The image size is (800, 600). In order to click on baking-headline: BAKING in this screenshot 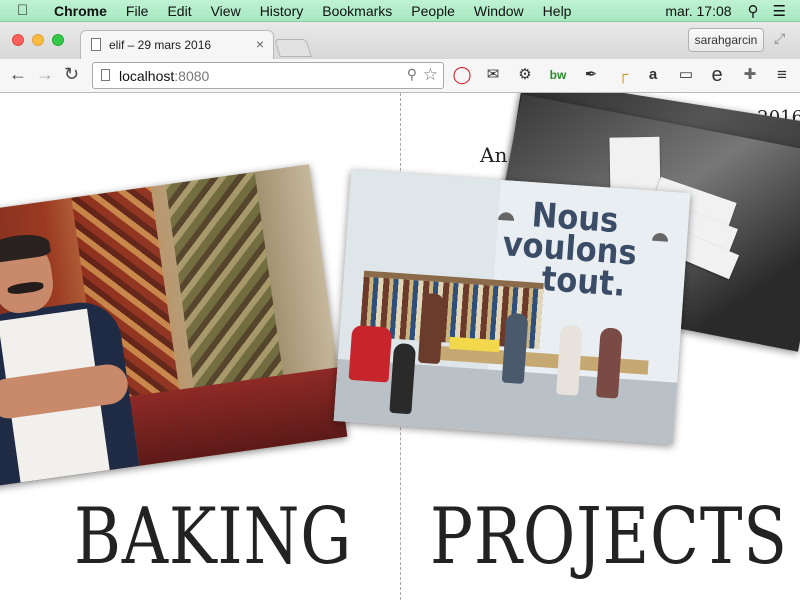, I will do `click(213, 537)`.